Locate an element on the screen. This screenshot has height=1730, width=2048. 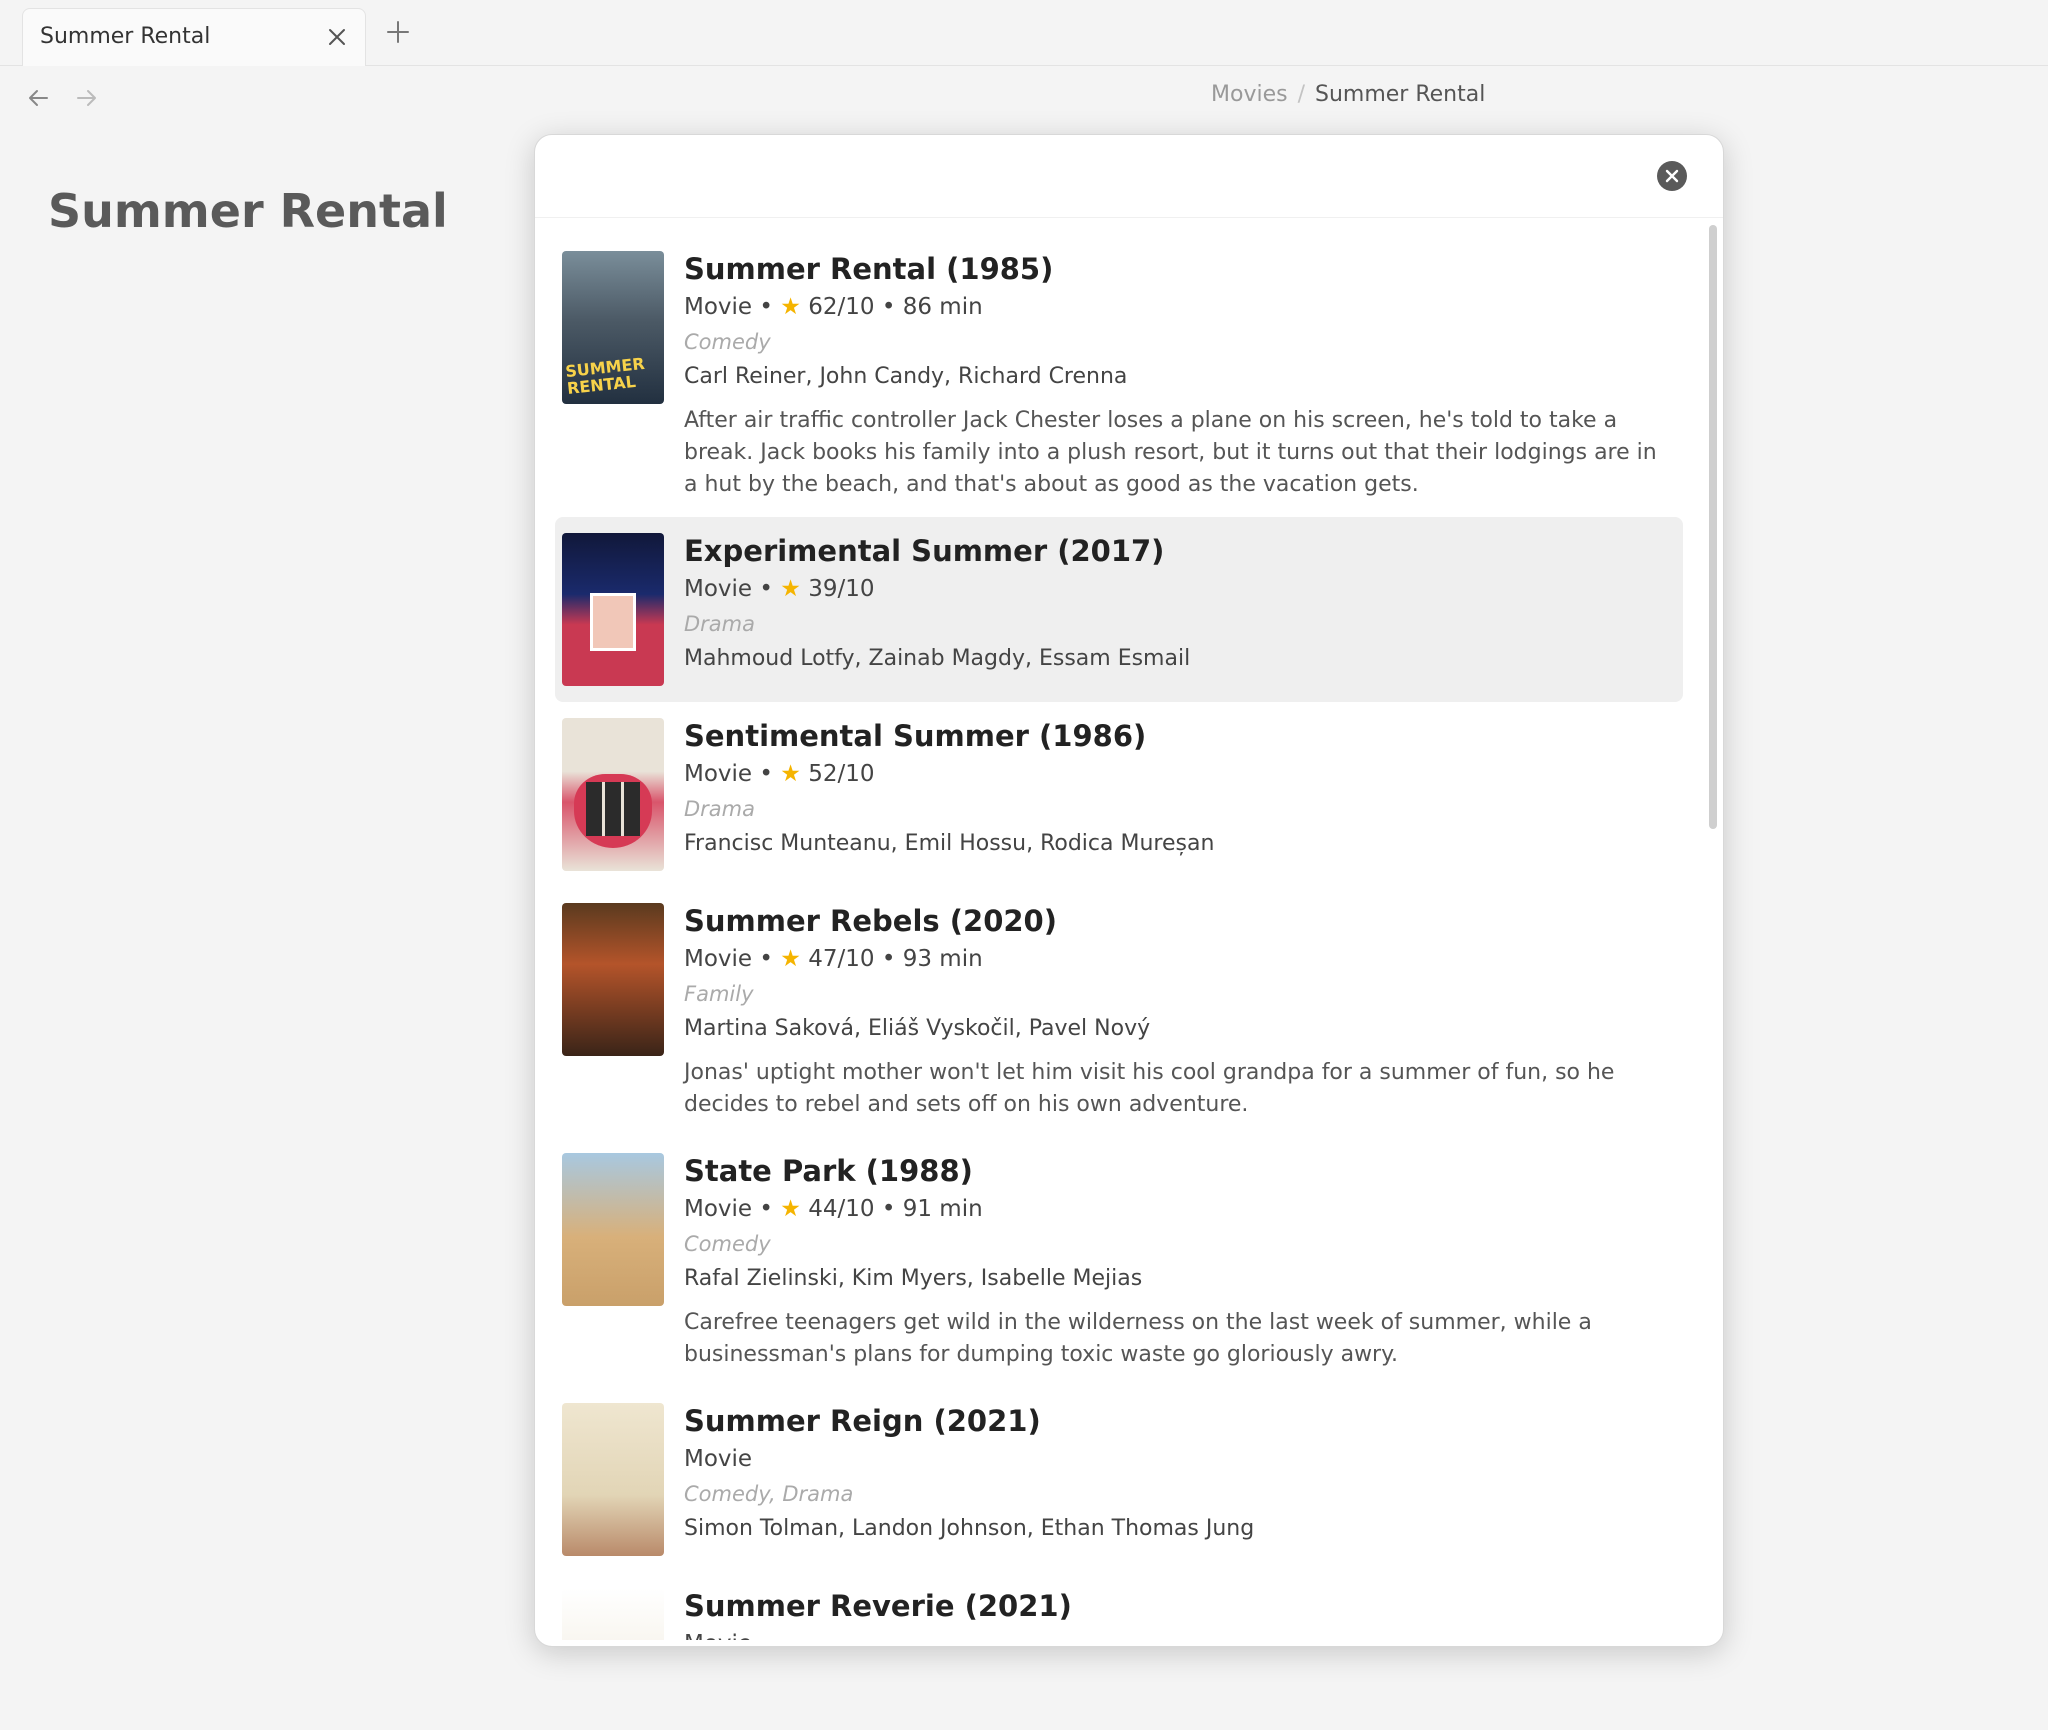
list-item: Summer Reverie (2021) Movie is located at coordinates (1119, 1606).